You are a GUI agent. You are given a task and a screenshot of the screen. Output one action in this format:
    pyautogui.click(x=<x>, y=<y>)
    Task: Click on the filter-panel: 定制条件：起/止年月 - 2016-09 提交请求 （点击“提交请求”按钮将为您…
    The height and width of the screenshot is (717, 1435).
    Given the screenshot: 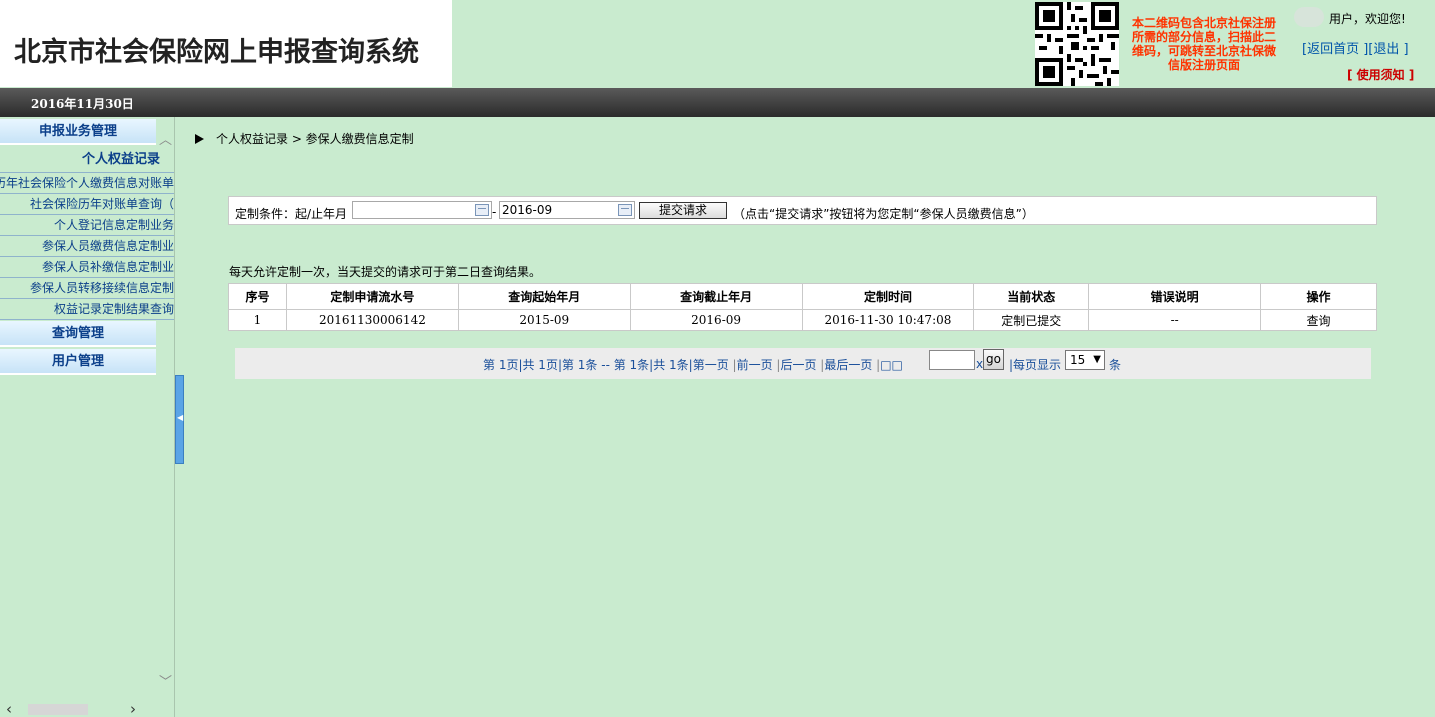 What is the action you would take?
    pyautogui.click(x=802, y=210)
    